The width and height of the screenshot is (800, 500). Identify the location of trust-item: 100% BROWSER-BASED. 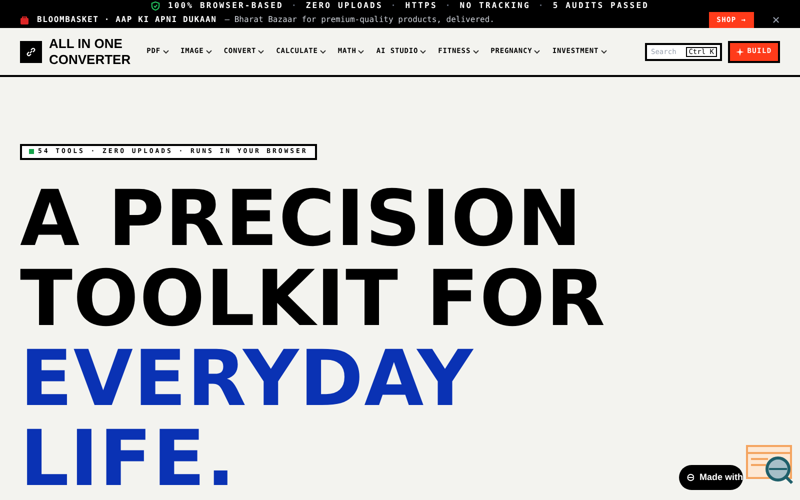
(226, 6).